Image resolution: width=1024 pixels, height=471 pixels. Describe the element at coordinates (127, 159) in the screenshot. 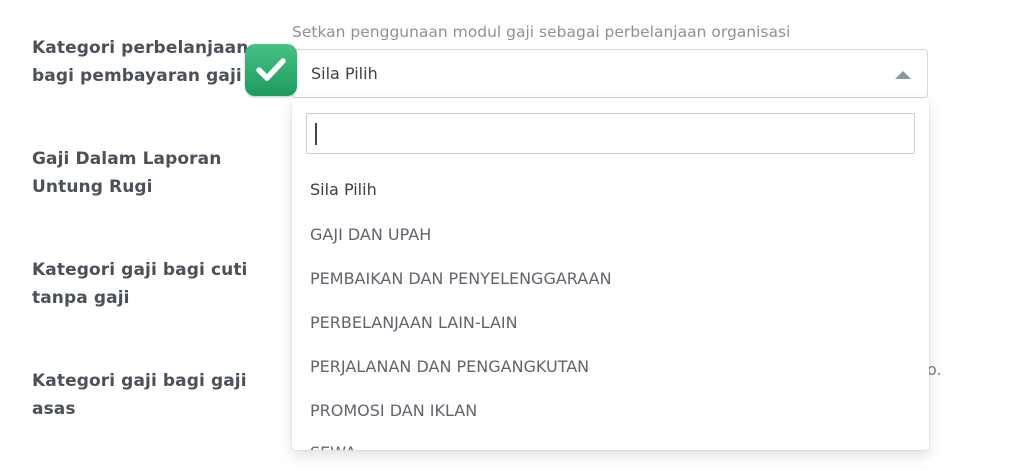

I see `label-line: Gaji Dalam Laporan` at that location.